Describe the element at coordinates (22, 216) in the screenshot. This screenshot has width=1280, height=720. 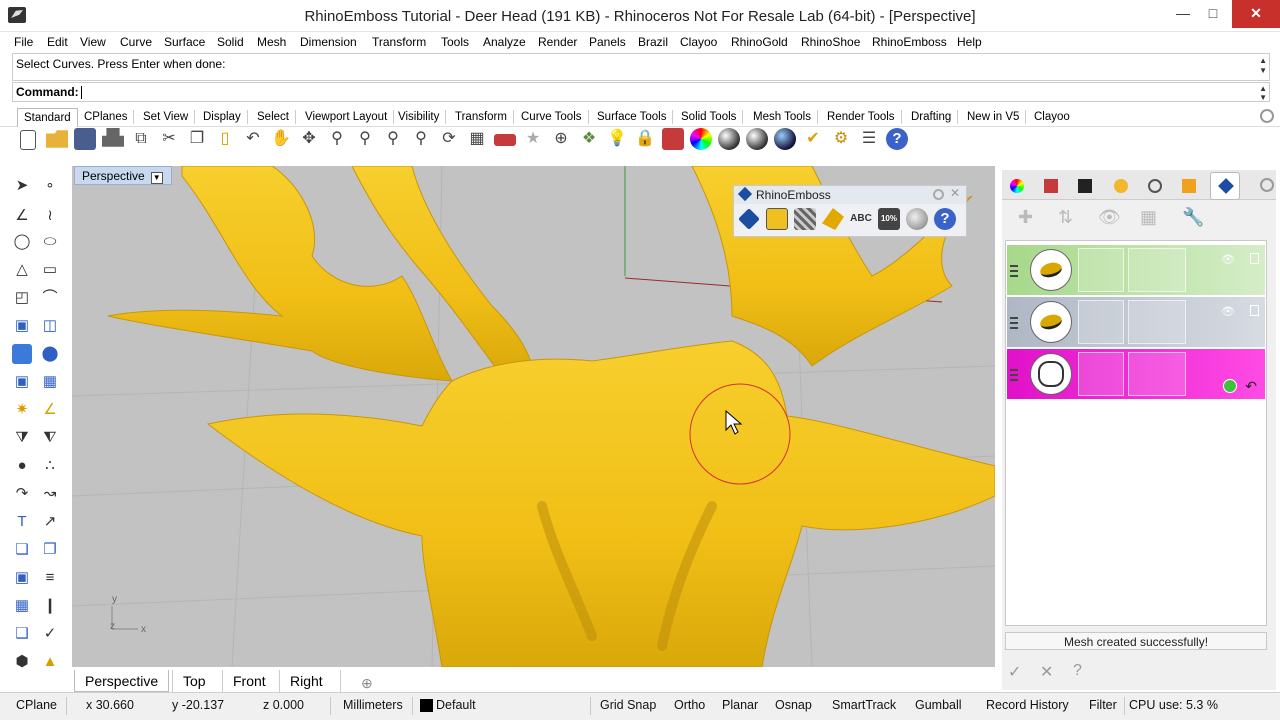
I see `polyline-icon: ∠` at that location.